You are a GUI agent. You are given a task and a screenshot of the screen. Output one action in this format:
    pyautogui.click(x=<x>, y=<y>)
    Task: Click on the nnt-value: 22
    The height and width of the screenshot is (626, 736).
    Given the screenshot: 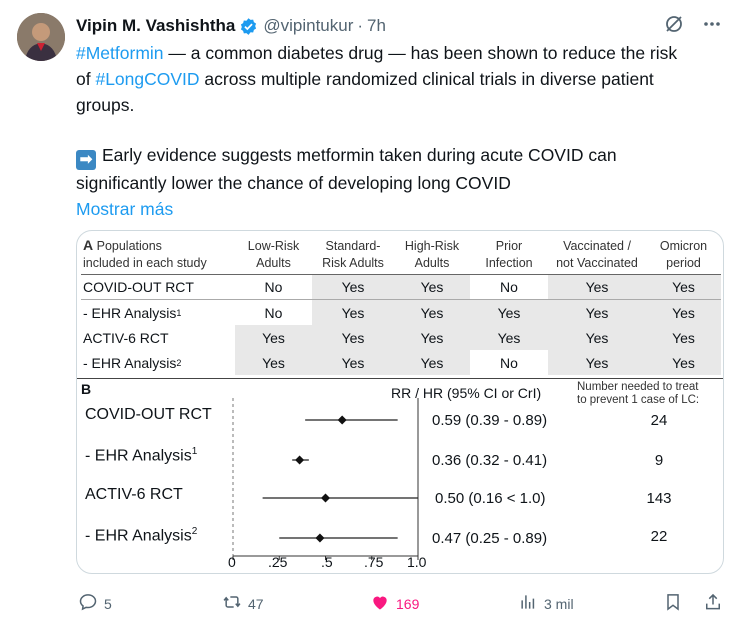 What is the action you would take?
    pyautogui.click(x=659, y=536)
    